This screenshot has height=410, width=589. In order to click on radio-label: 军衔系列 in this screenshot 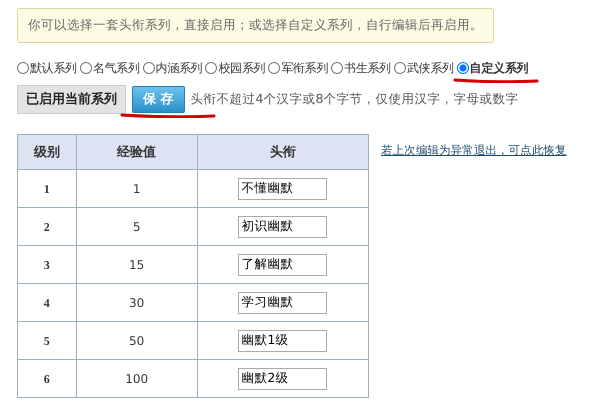, I will do `click(304, 68)`.